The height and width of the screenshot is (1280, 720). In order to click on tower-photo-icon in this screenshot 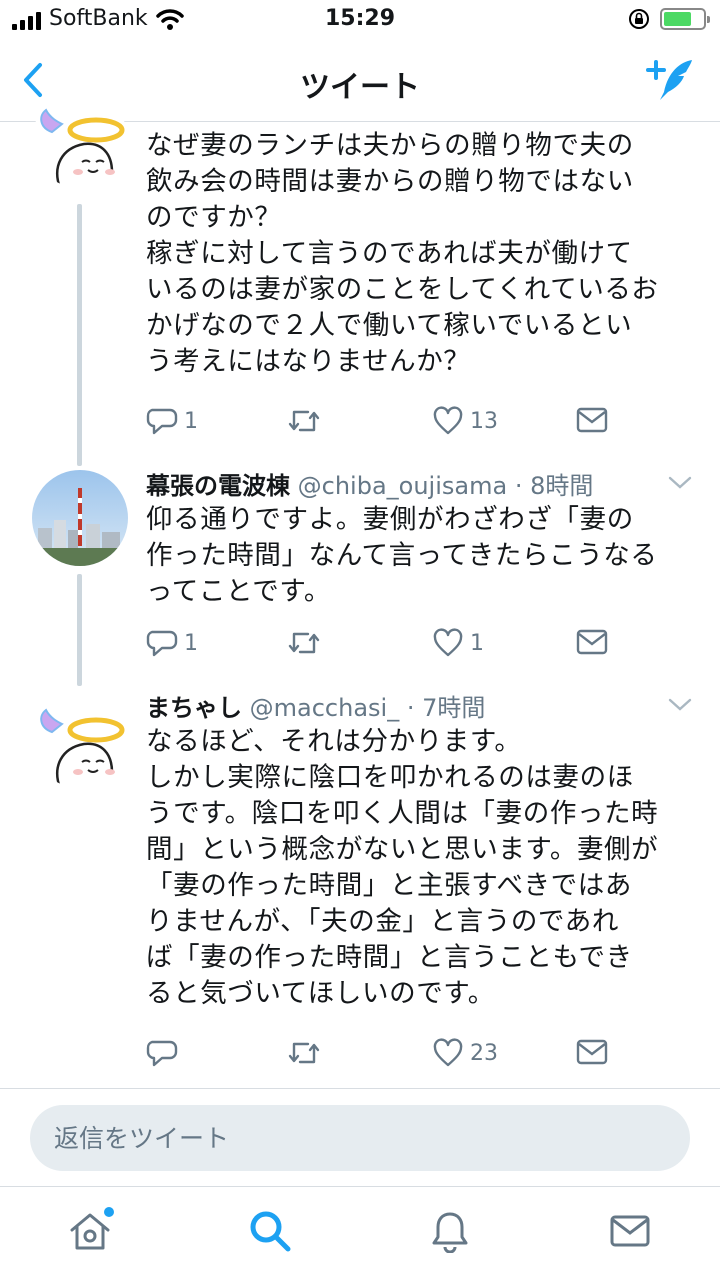, I will do `click(80, 518)`.